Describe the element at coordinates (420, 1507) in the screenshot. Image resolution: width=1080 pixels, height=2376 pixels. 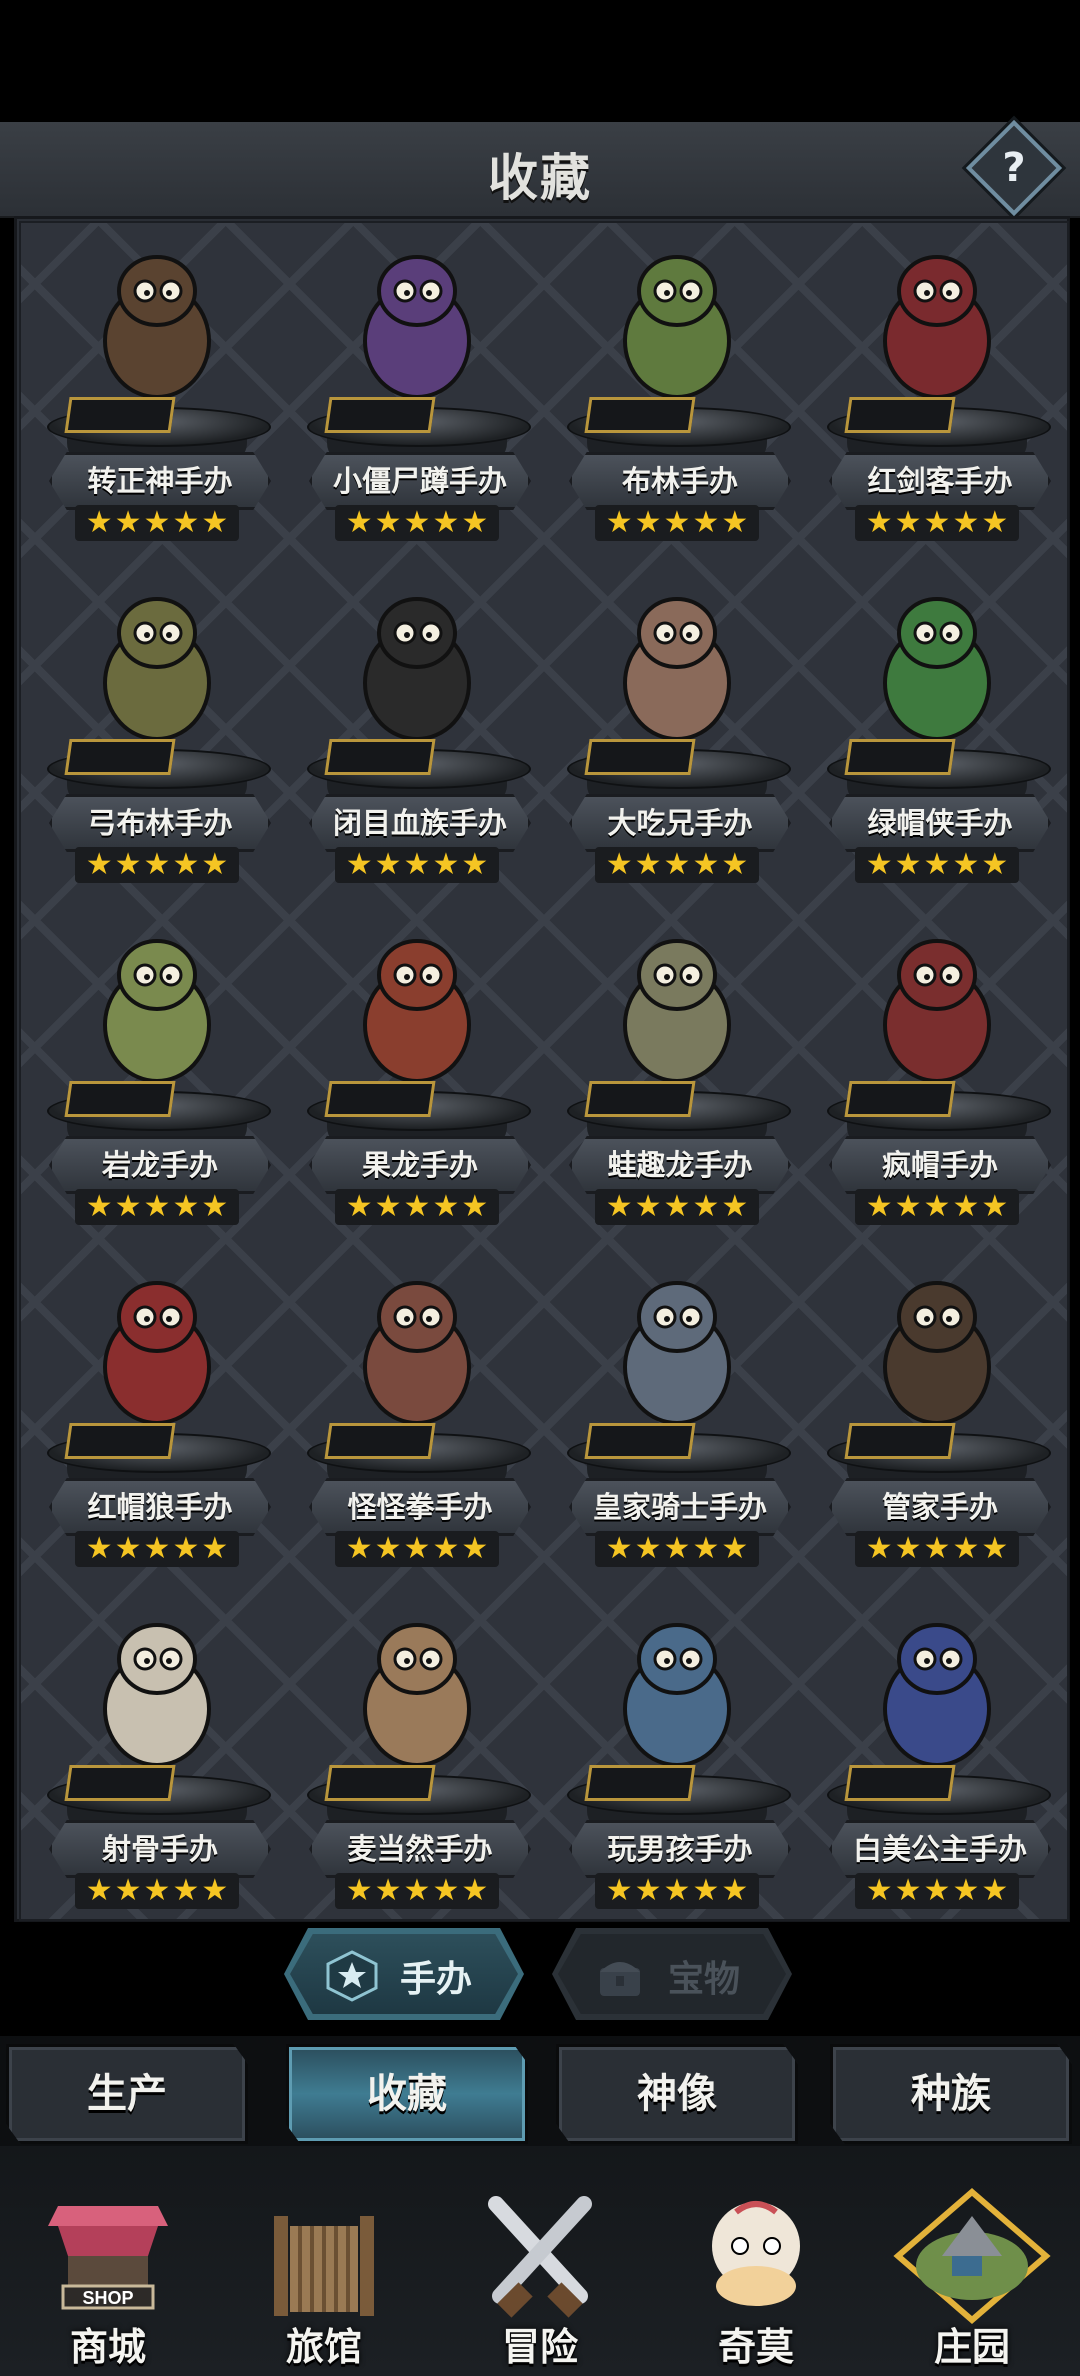
I see `figure-name: 怪怪拳手办` at that location.